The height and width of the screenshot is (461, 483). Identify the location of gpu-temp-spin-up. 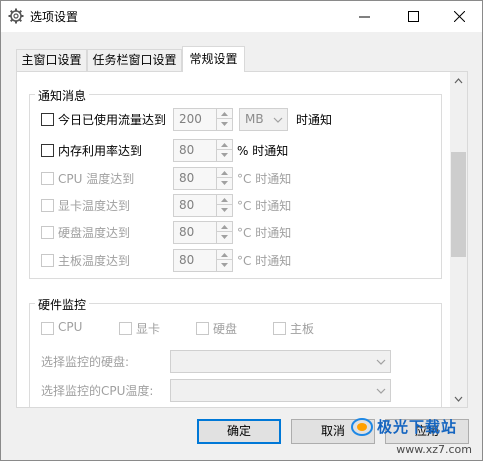
(224, 200).